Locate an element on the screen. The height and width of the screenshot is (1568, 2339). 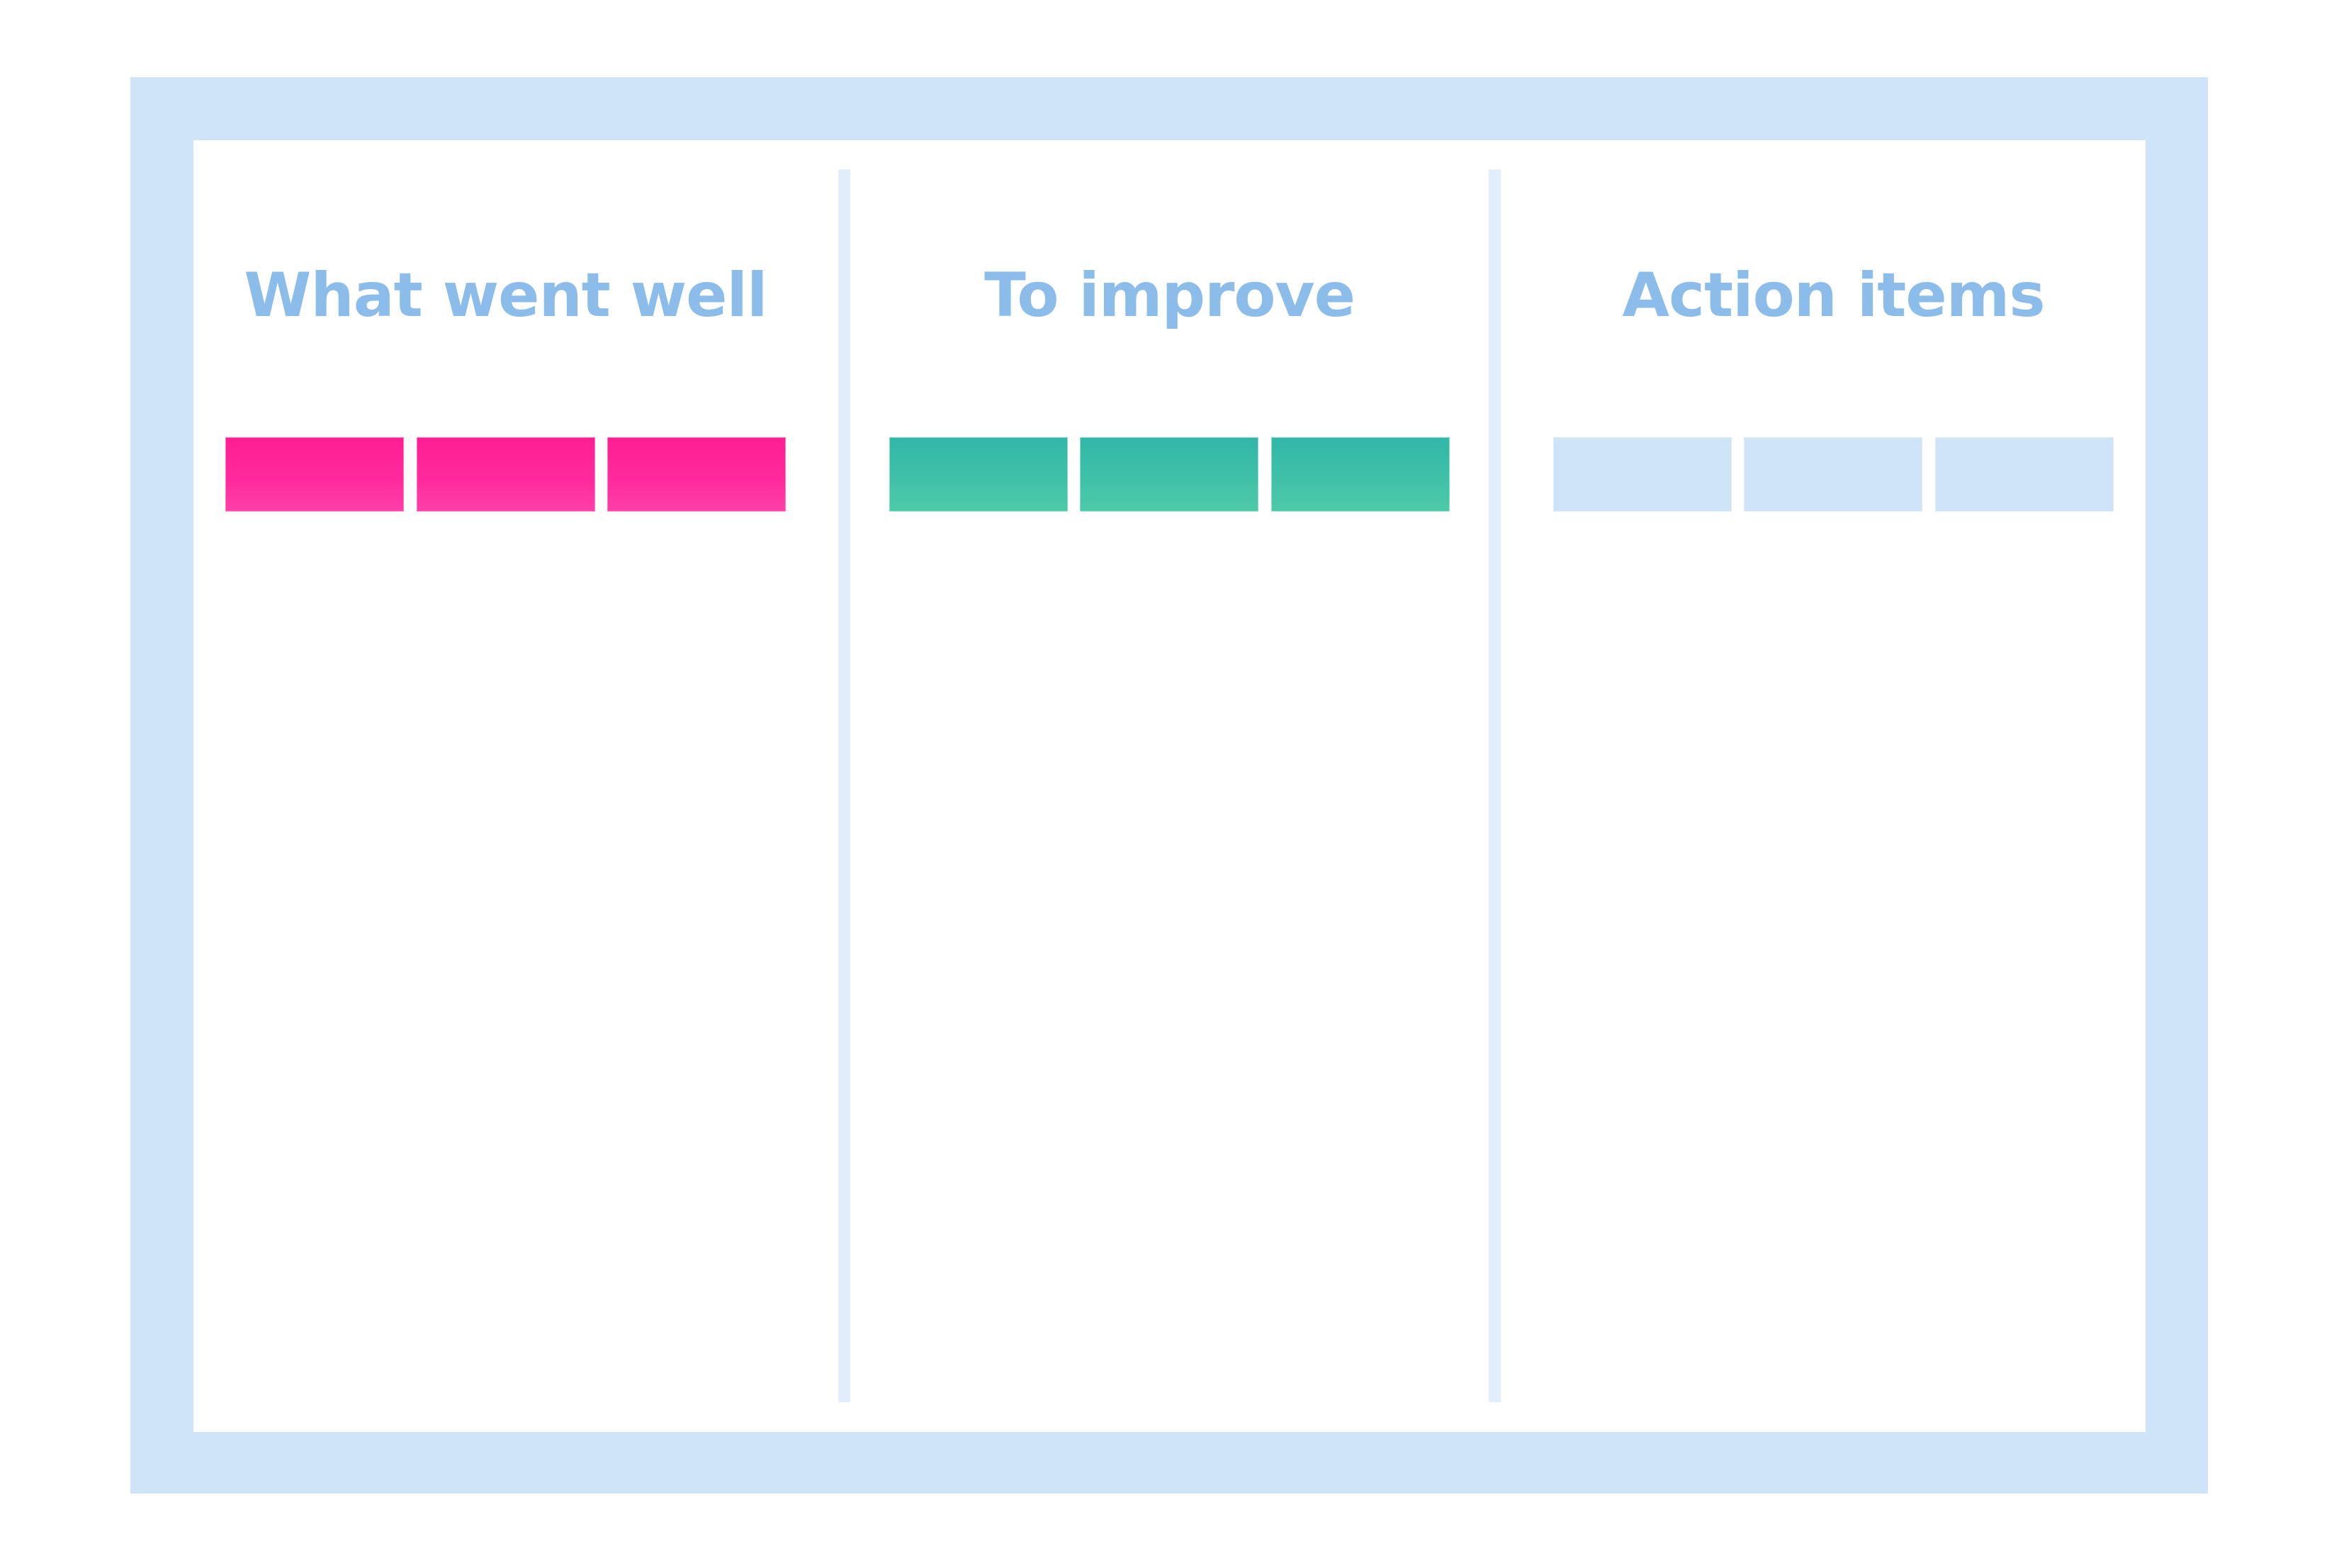
column-heading-to-improve: To improve is located at coordinates (1170, 295).